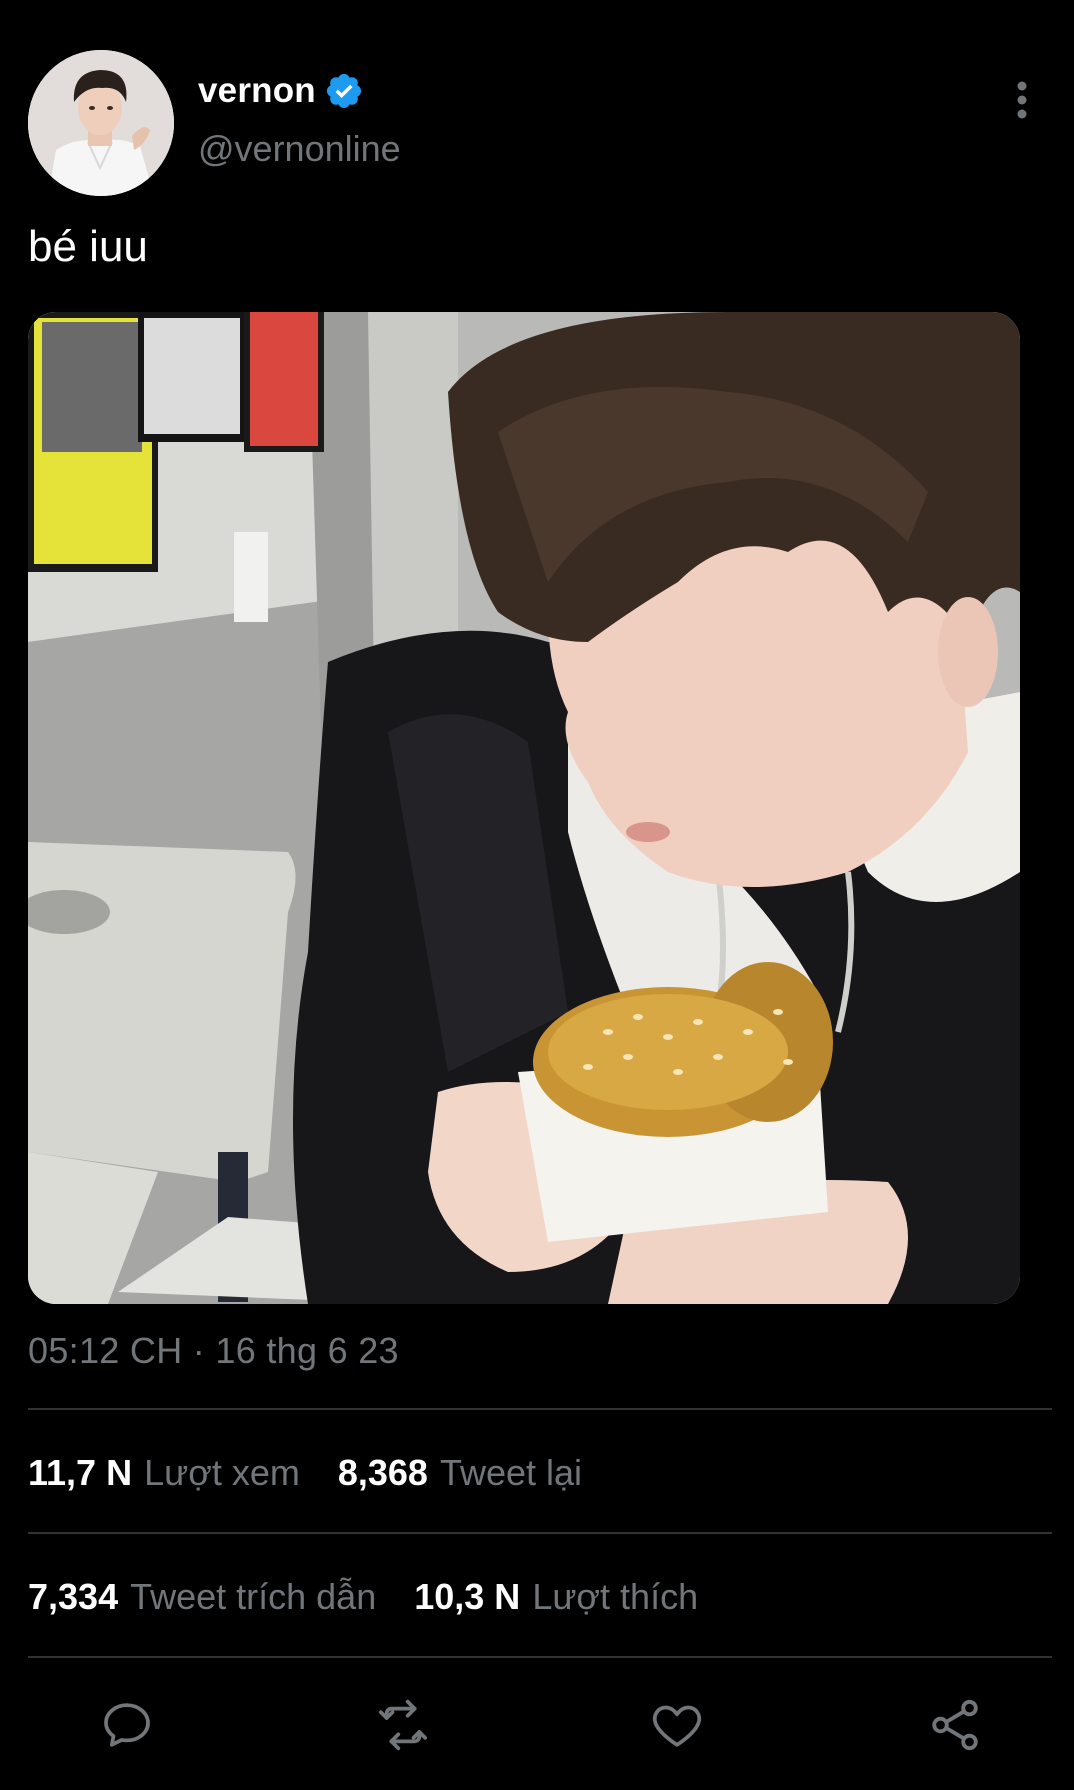 The height and width of the screenshot is (1790, 1074). Describe the element at coordinates (467, 1596) in the screenshot. I see `likes-count: 10,3 N` at that location.